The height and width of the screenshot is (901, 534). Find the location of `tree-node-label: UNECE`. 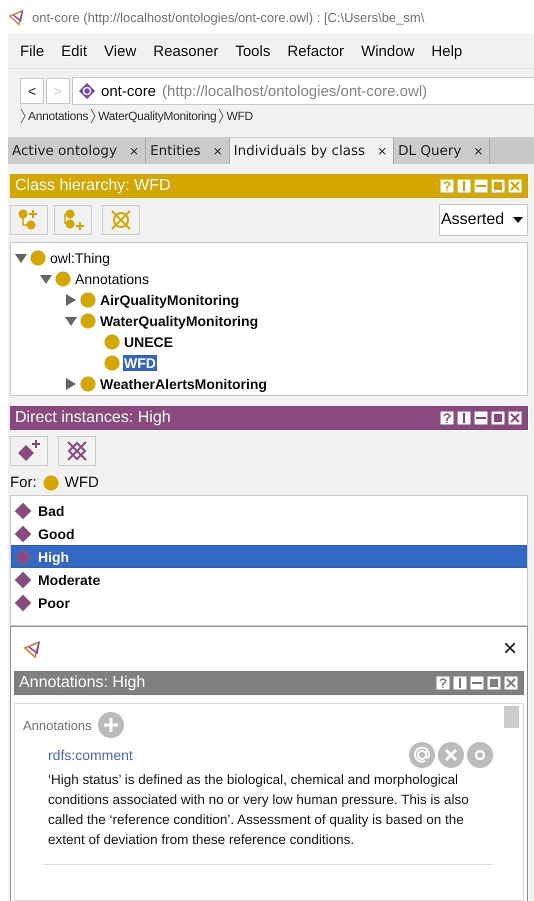

tree-node-label: UNECE is located at coordinates (148, 342).